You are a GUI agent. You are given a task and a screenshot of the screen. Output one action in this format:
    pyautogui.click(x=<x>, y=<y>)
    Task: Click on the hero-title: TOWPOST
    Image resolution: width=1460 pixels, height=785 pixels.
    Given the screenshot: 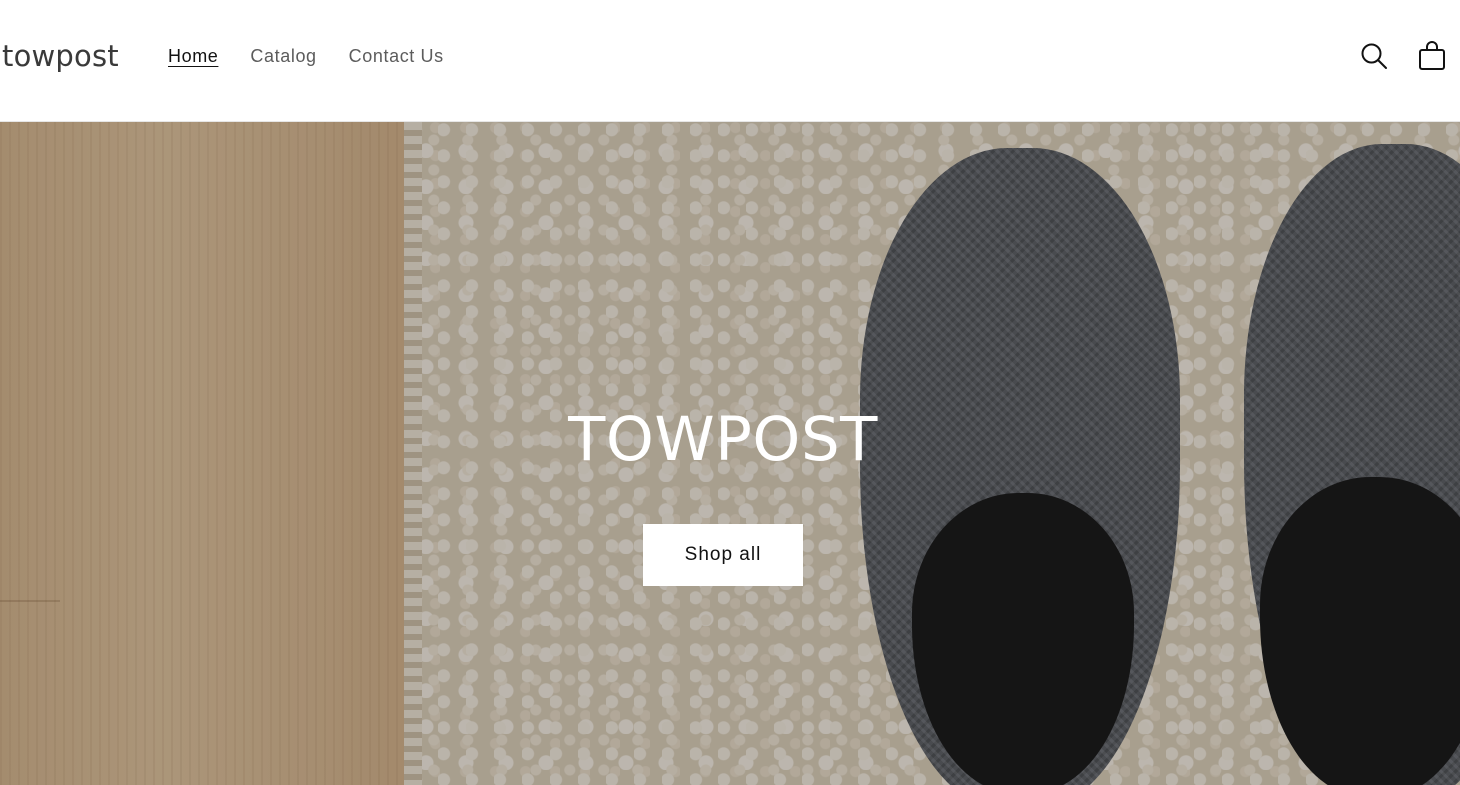 What is the action you would take?
    pyautogui.click(x=723, y=439)
    